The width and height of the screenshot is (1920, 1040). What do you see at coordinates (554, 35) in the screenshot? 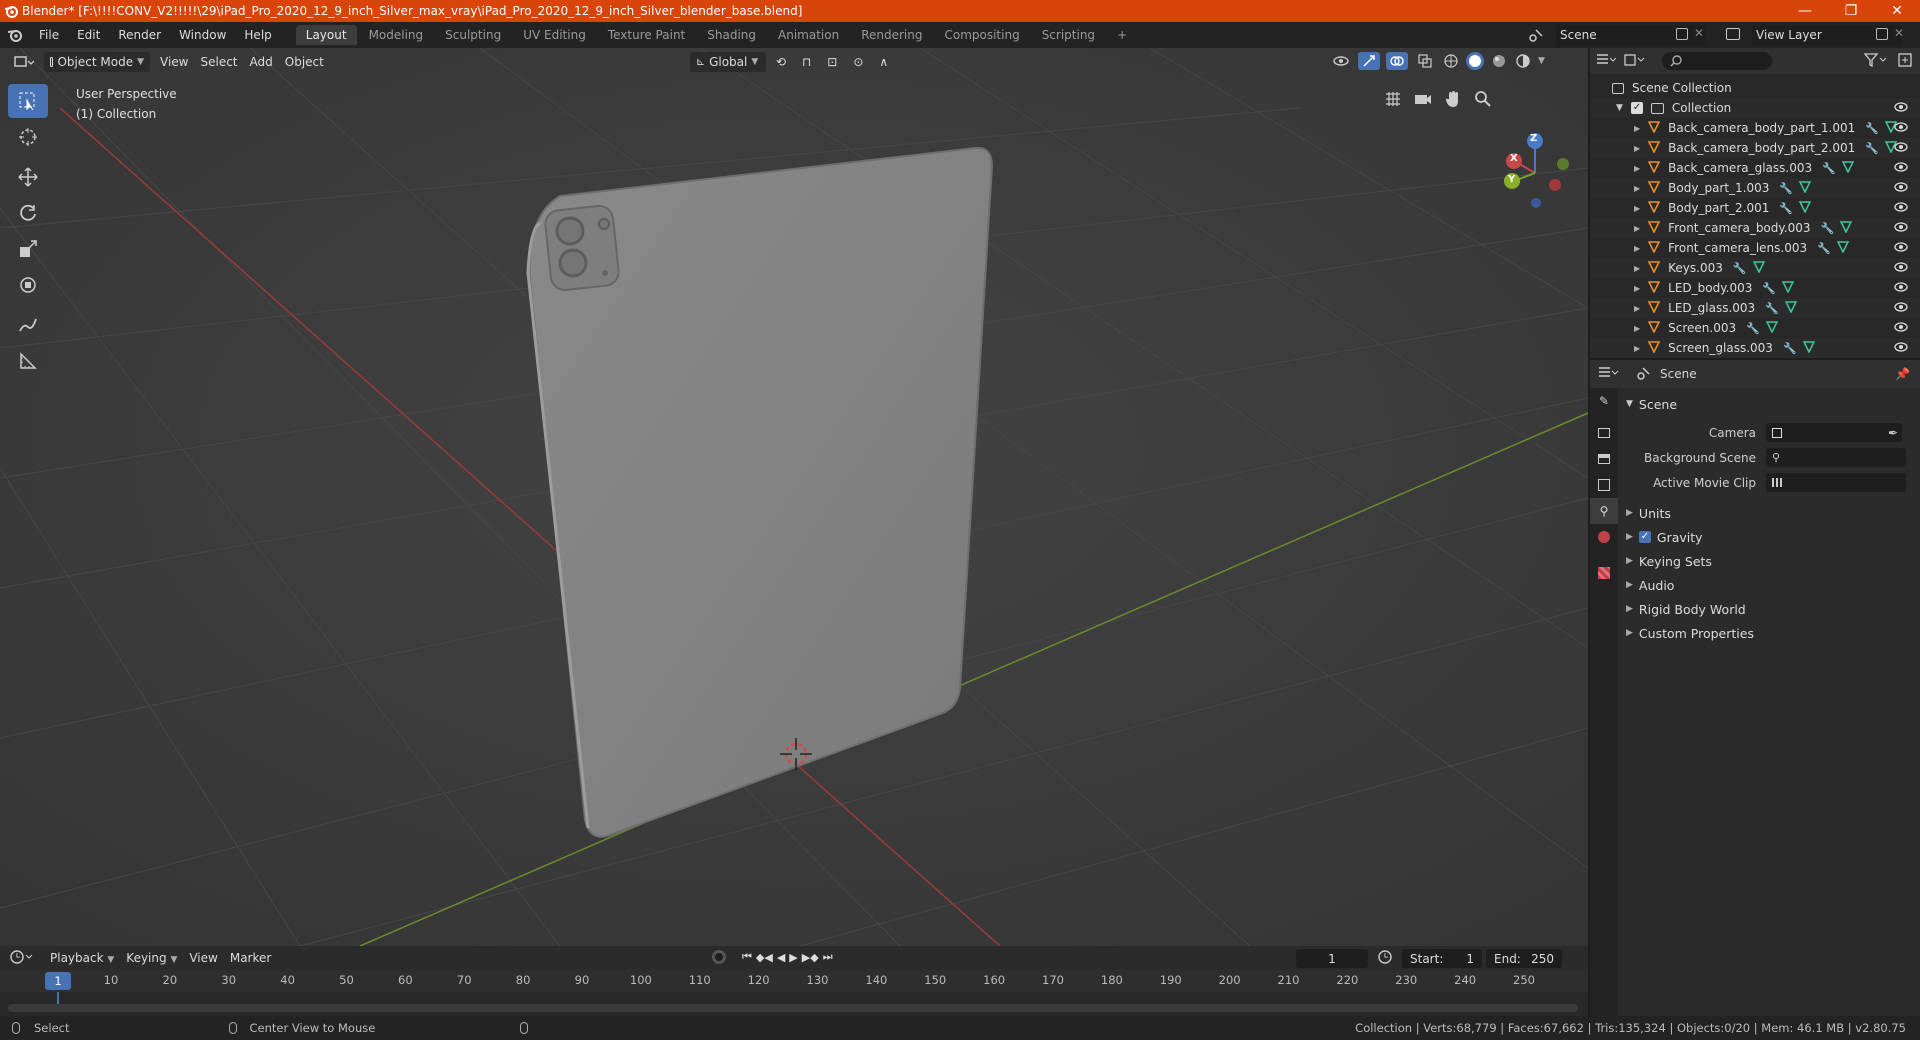
I see `tab-uv-editing: UV Editing` at bounding box center [554, 35].